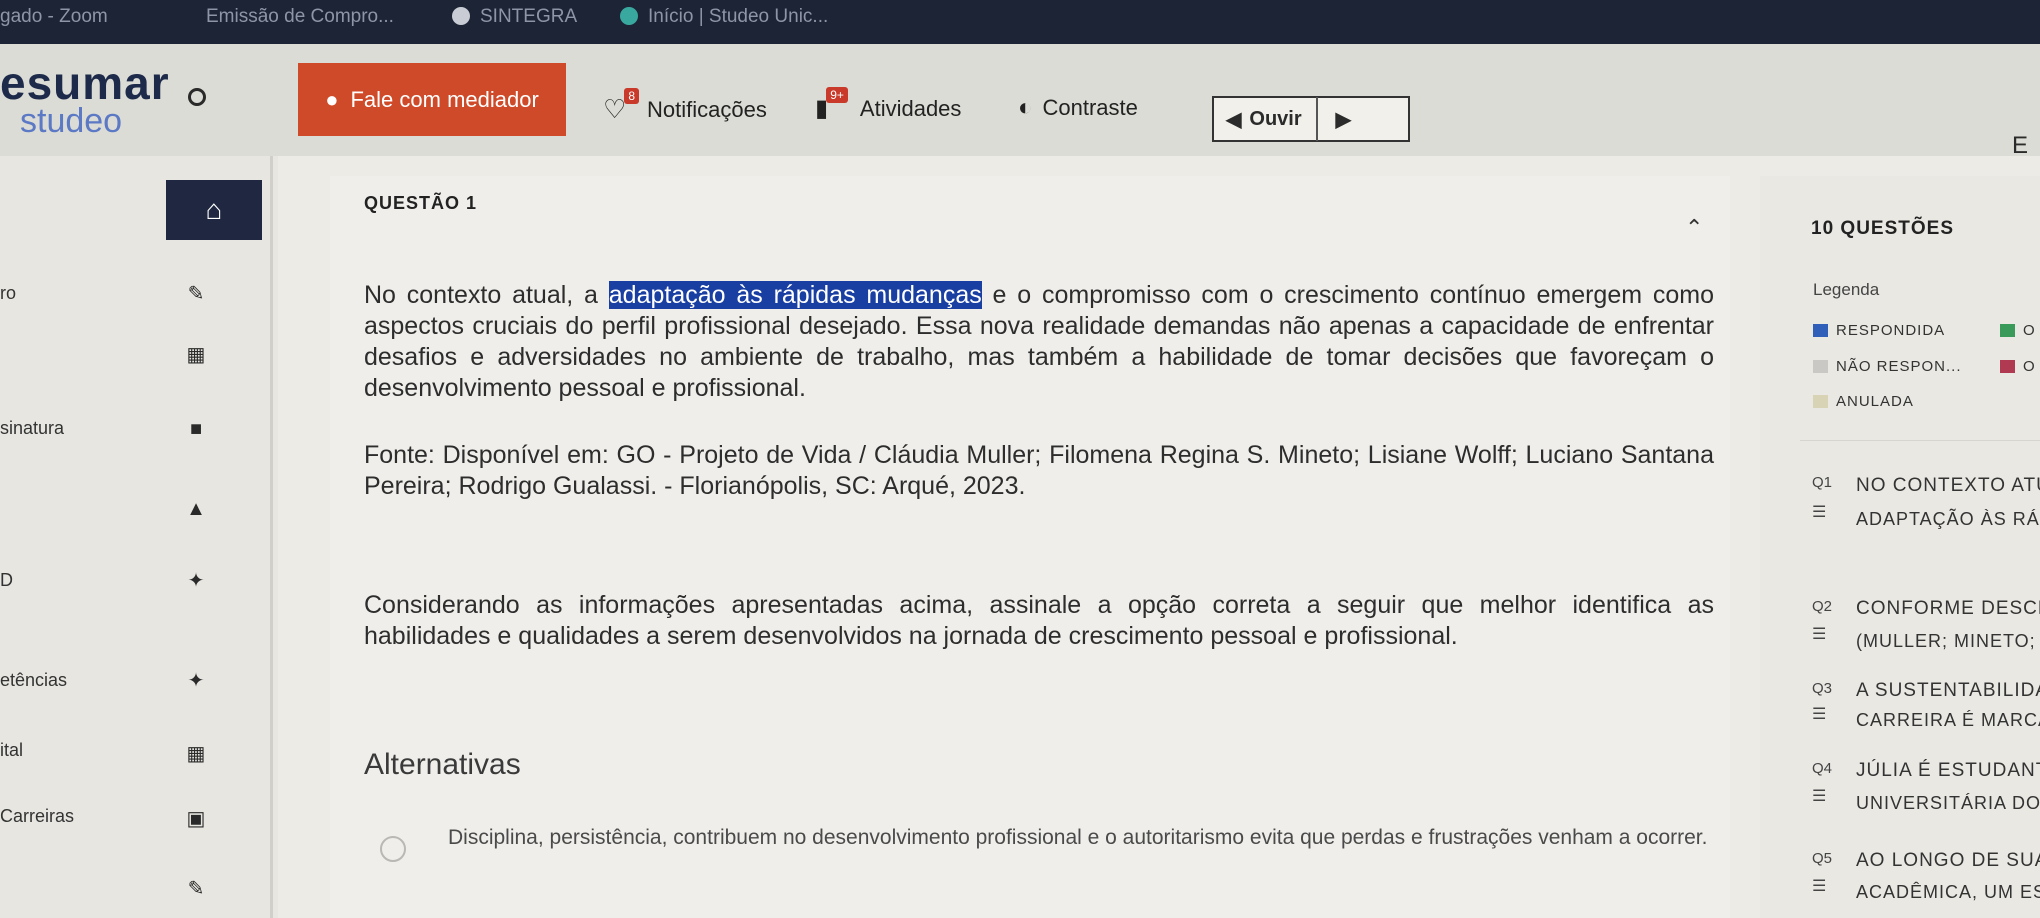 The image size is (2040, 918). What do you see at coordinates (1891, 330) in the screenshot?
I see `legend-label: RESPONDIDA` at bounding box center [1891, 330].